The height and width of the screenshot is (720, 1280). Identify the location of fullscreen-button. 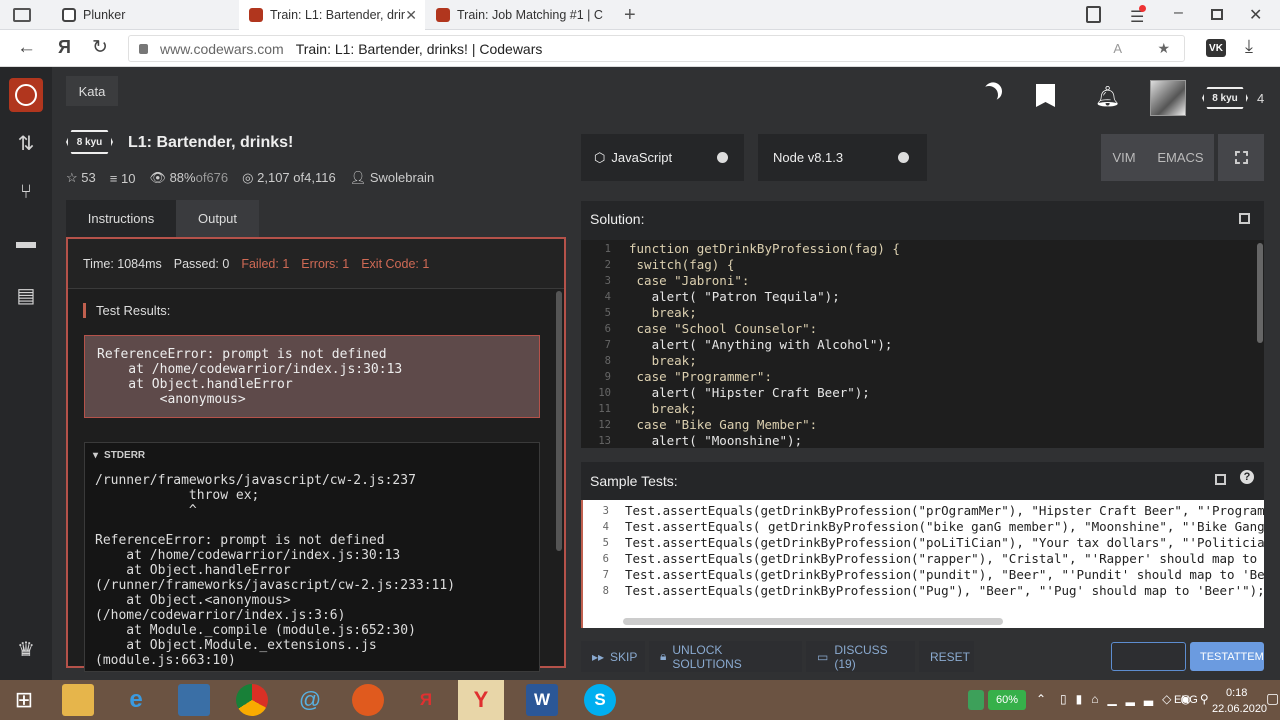
(1241, 157).